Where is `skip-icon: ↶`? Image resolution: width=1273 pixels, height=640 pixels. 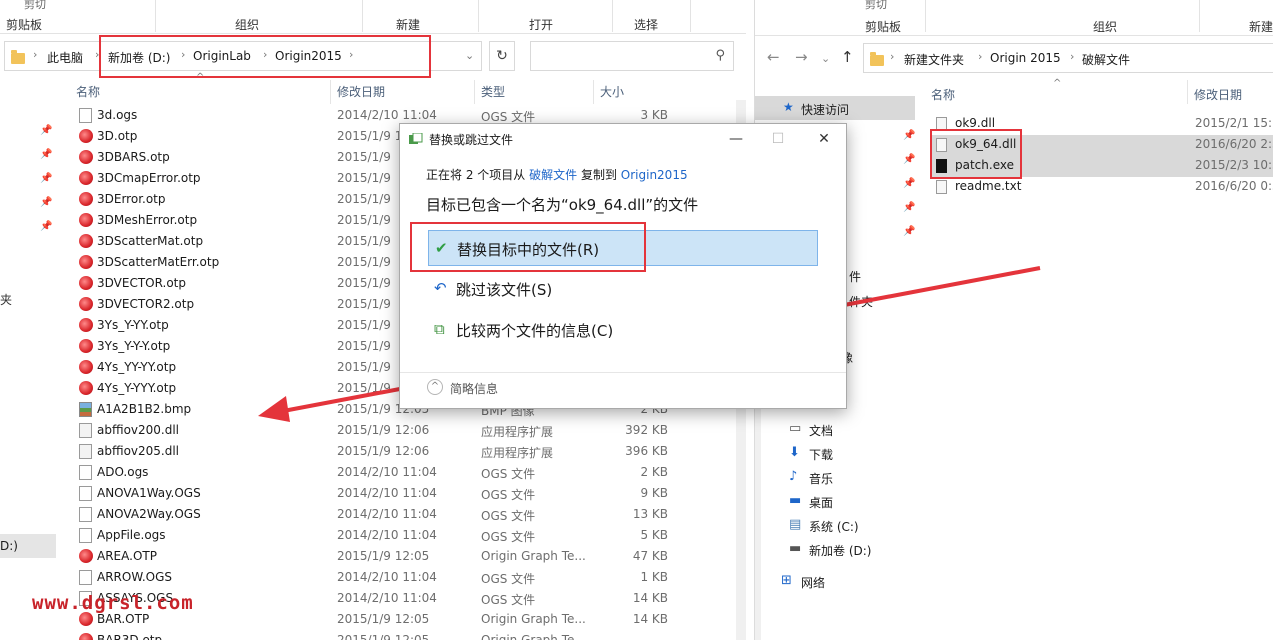
skip-icon: ↶ is located at coordinates (440, 288).